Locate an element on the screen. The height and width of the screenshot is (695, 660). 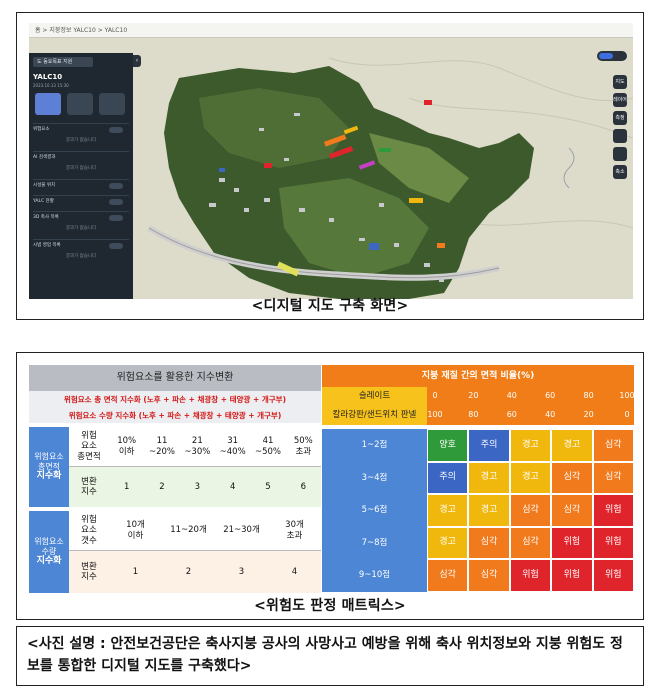
steel-label: 칼라강판/샌드위치 판넬 is located at coordinates (374, 415).